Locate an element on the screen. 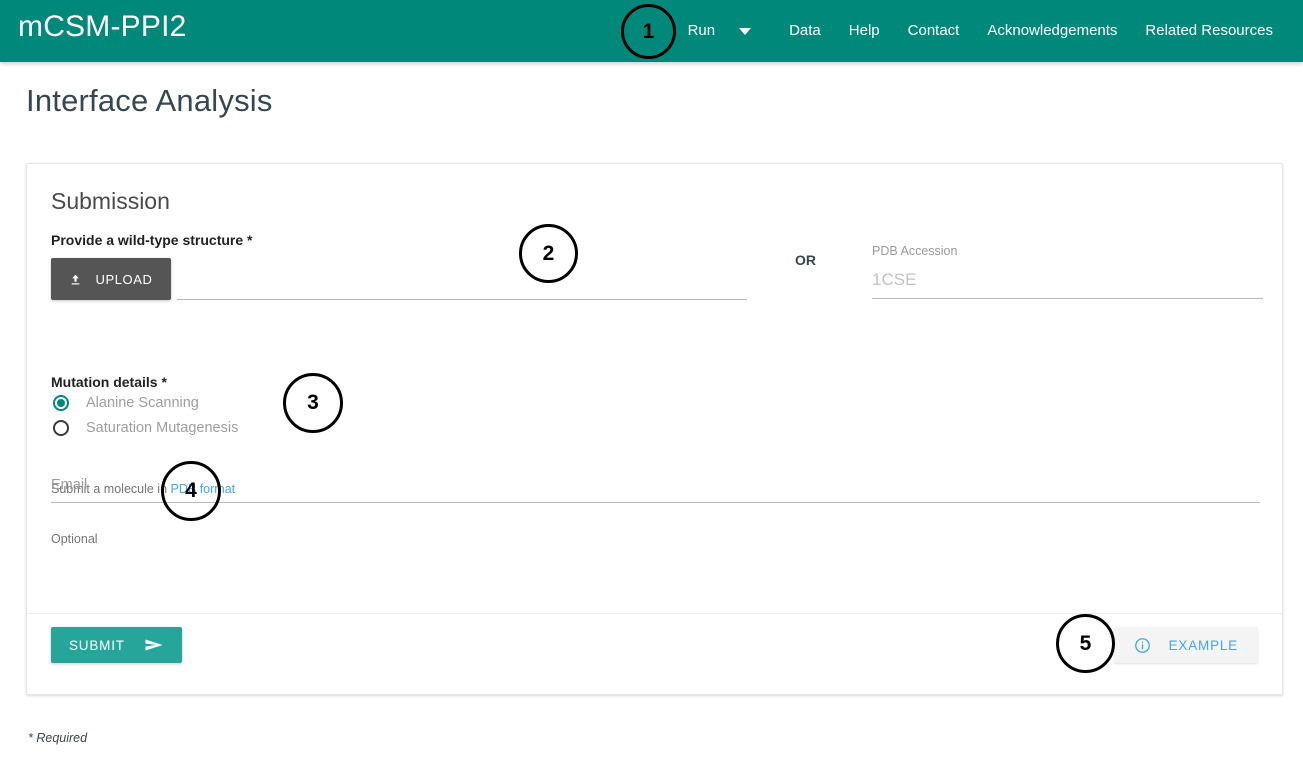 Image resolution: width=1303 pixels, height=770 pixels. site-logo: mCSM-PPI2 is located at coordinates (102, 27).